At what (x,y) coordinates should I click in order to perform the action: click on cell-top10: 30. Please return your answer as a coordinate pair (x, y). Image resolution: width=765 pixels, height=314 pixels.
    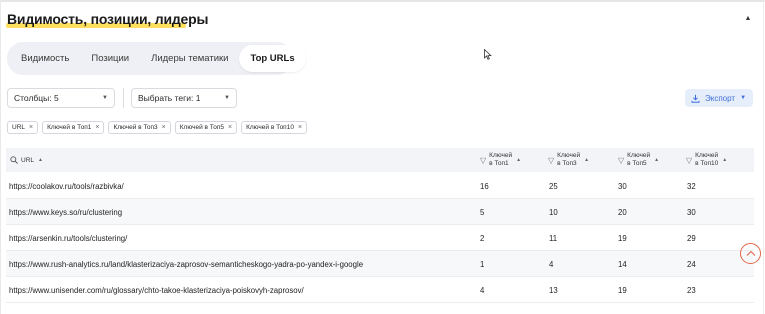
    Looking at the image, I should click on (691, 212).